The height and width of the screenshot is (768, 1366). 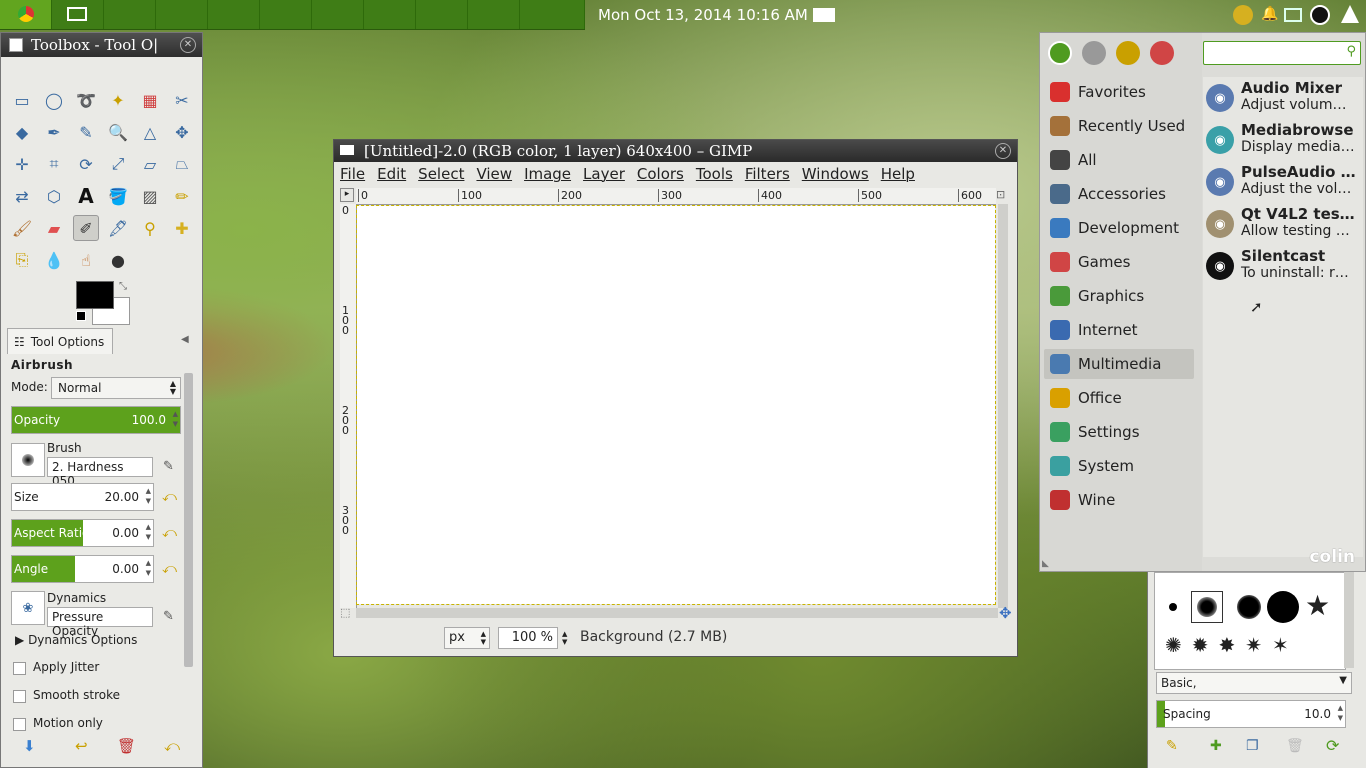 What do you see at coordinates (86, 100) in the screenshot?
I see `lasso-icon: ➰` at bounding box center [86, 100].